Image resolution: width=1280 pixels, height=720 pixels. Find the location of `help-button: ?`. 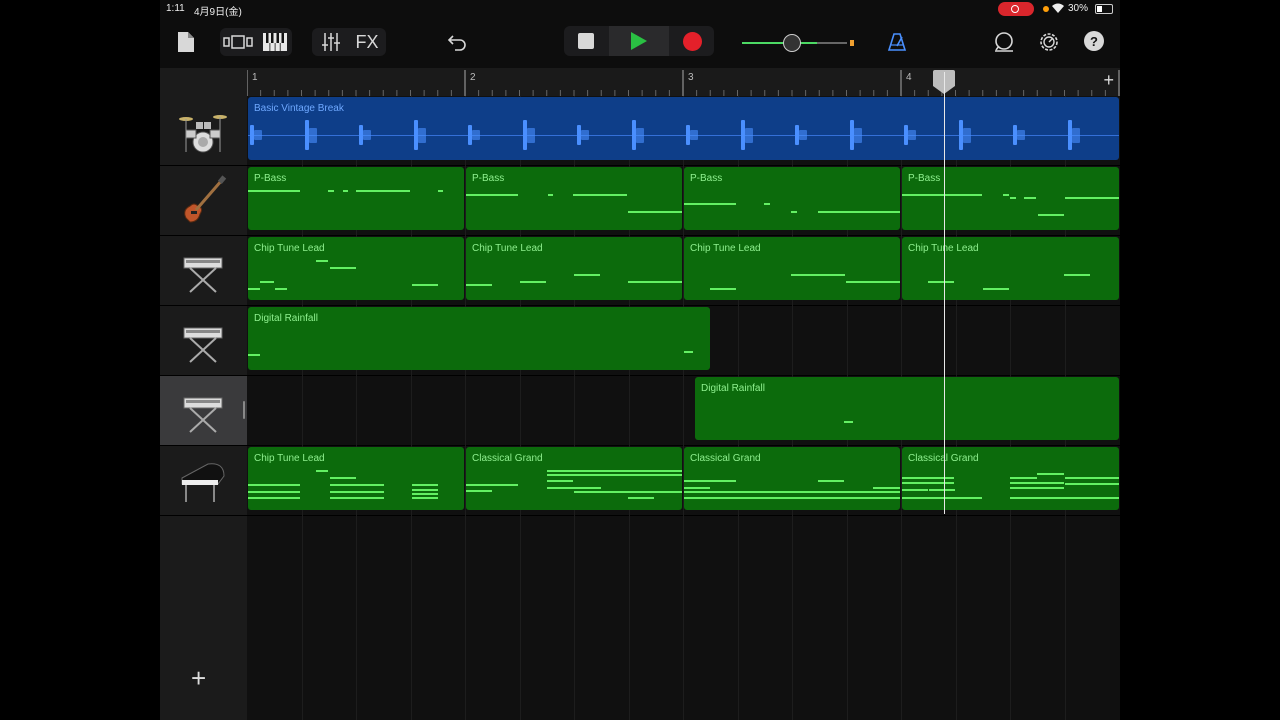

help-button: ? is located at coordinates (1094, 41).